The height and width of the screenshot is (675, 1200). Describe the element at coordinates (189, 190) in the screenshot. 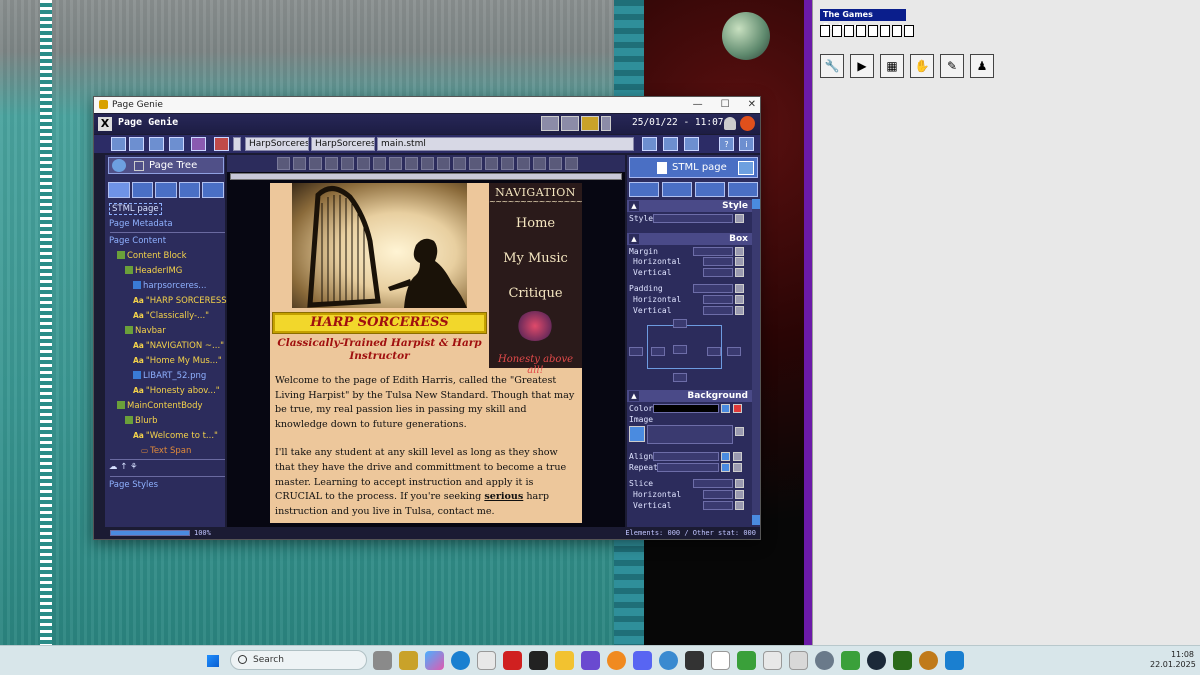

I see `tab-code` at that location.